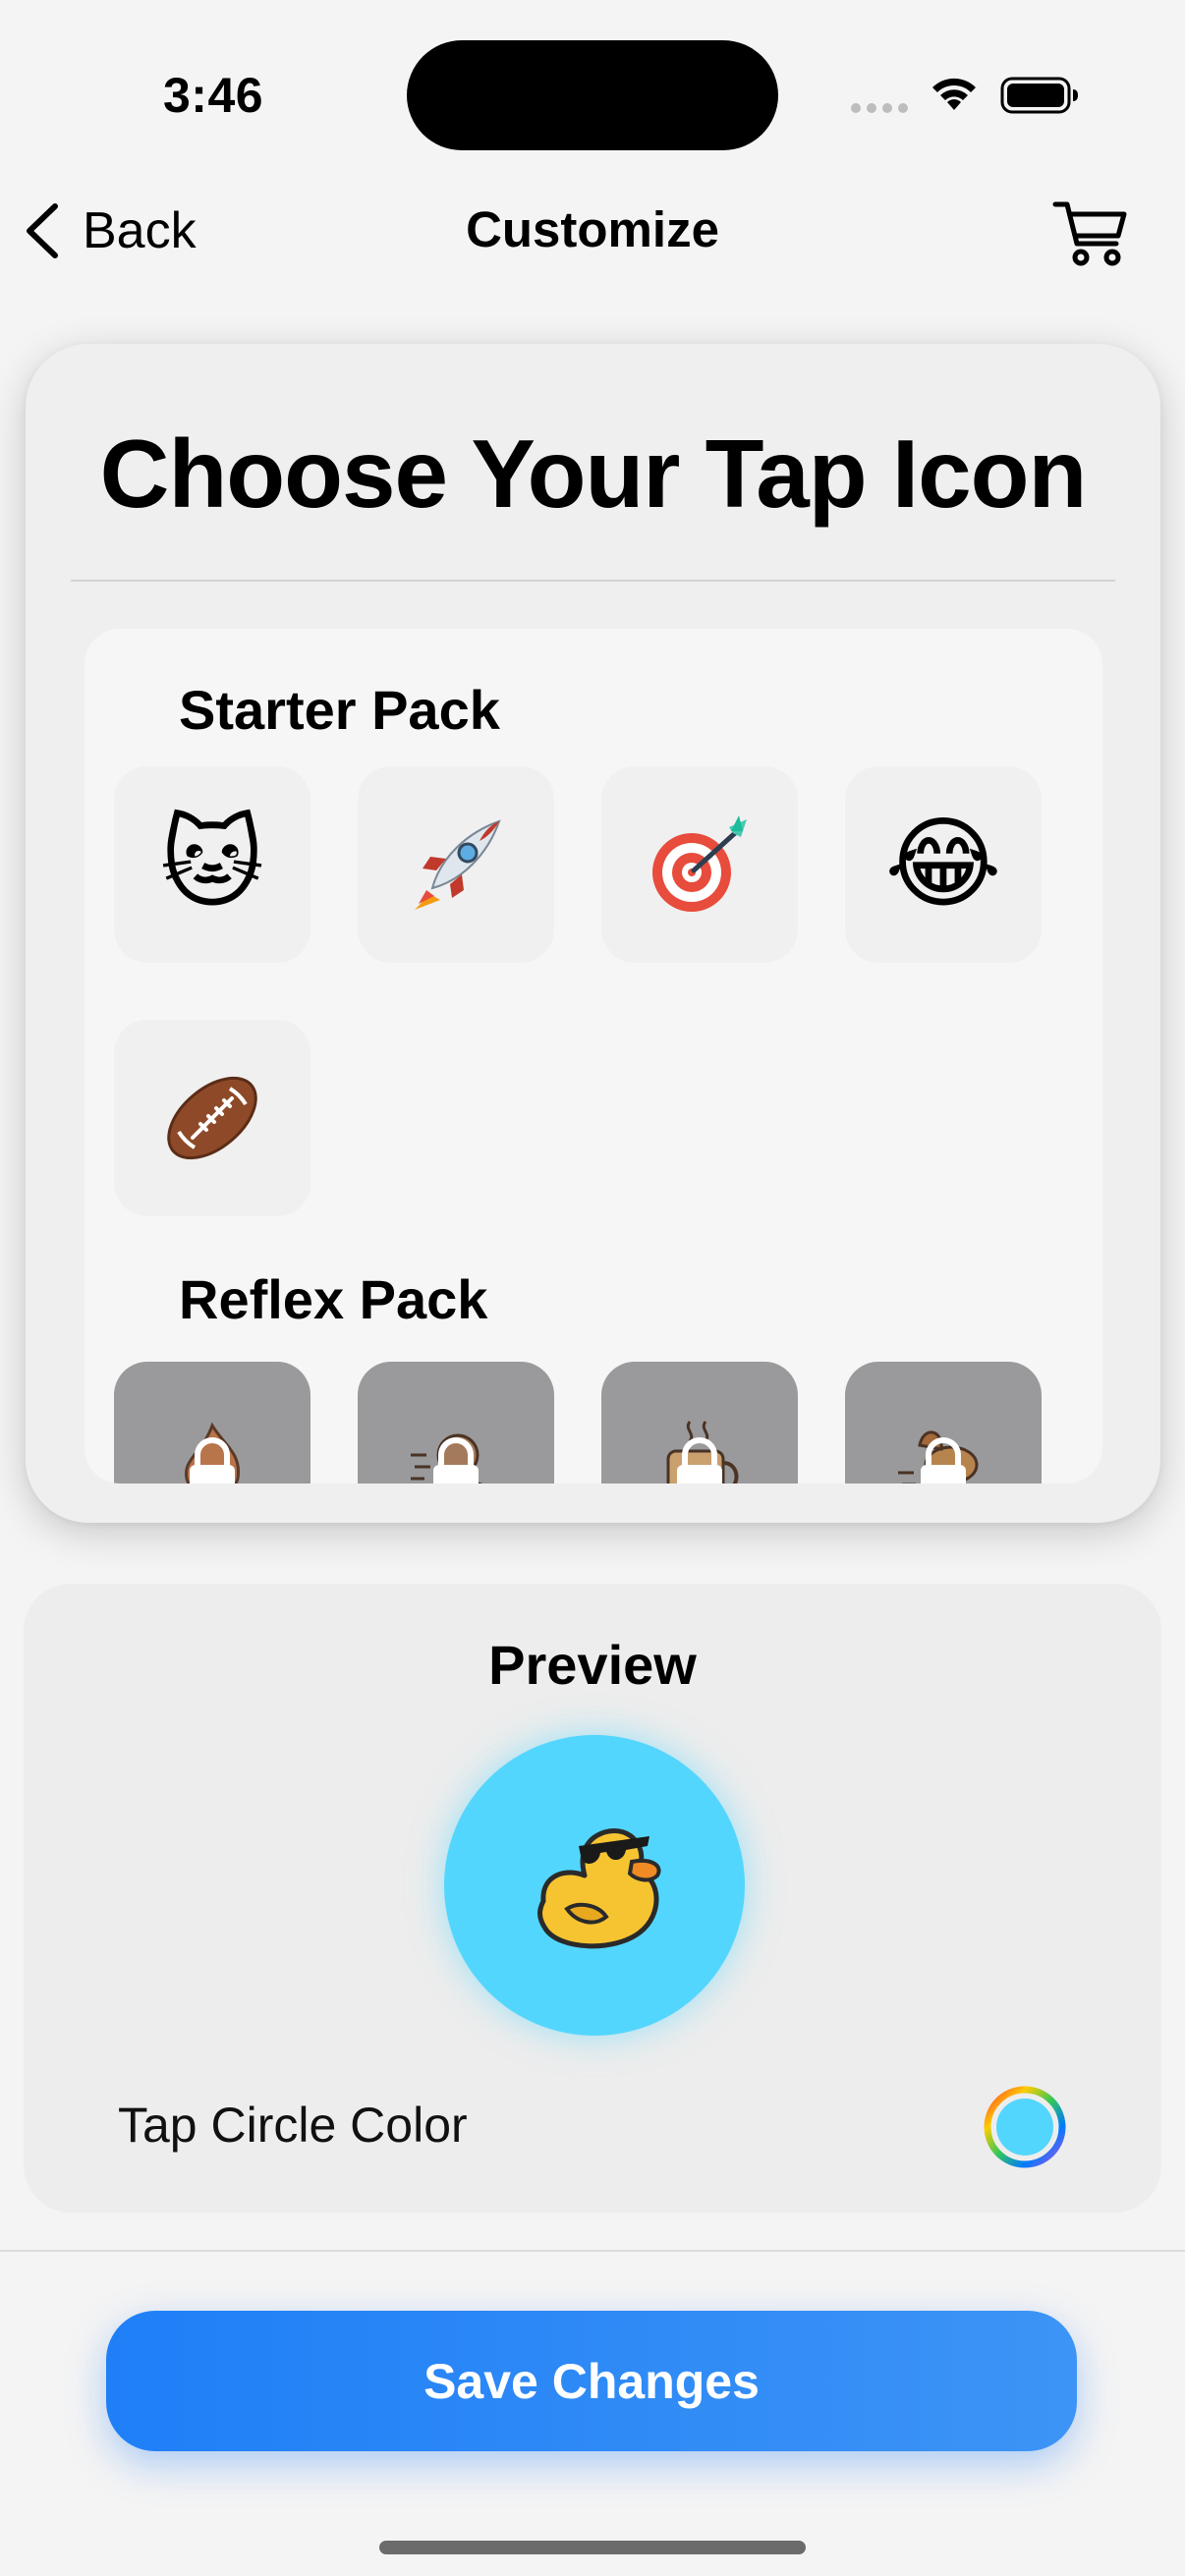  I want to click on tears-of-joy-icon: 😂, so click(943, 864).